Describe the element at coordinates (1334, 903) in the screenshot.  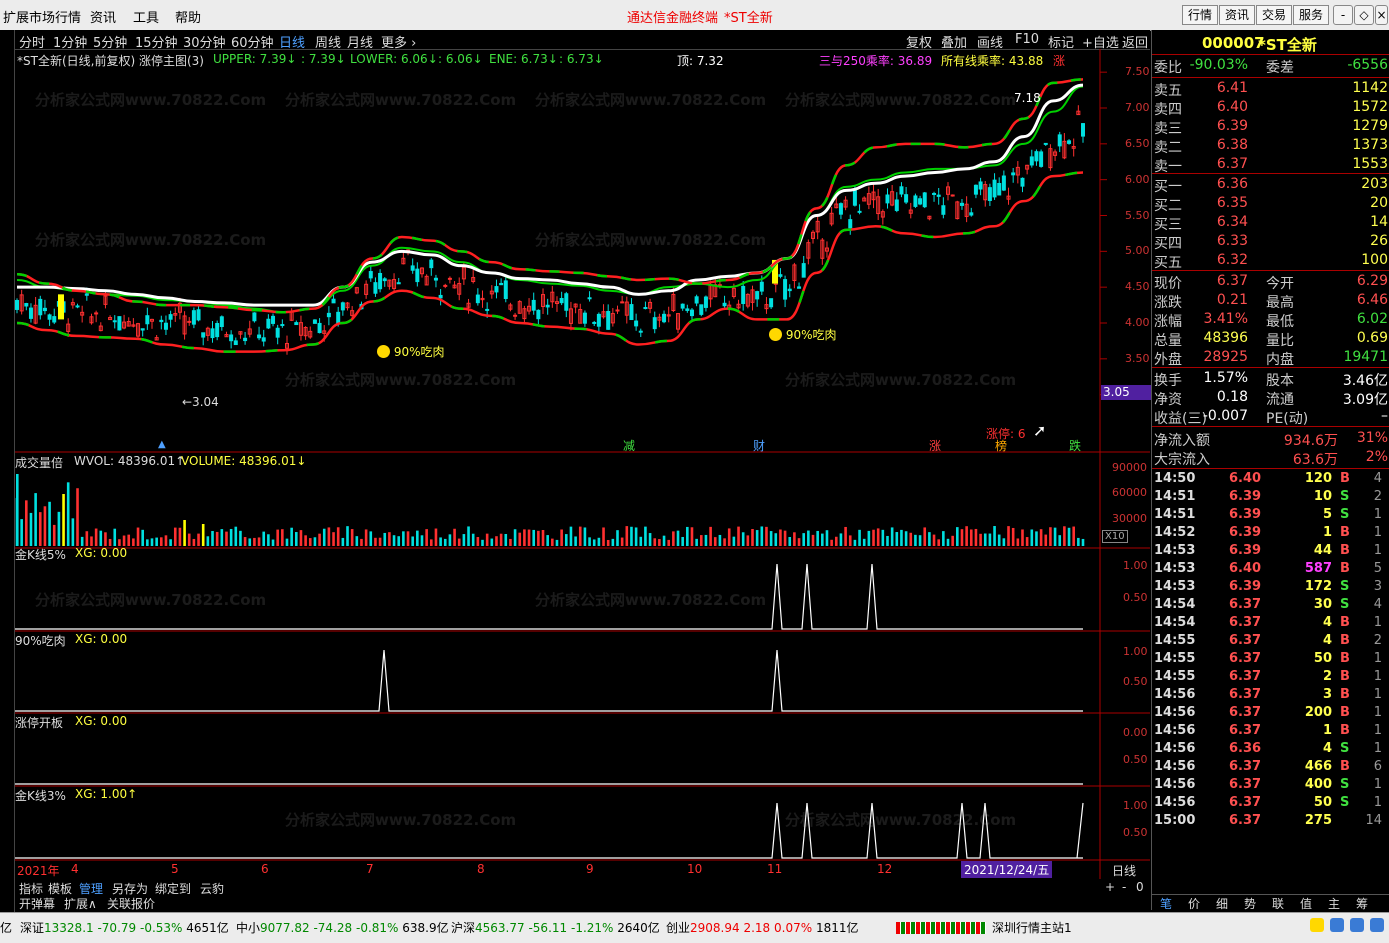
I see `panel-tab-6: 主` at that location.